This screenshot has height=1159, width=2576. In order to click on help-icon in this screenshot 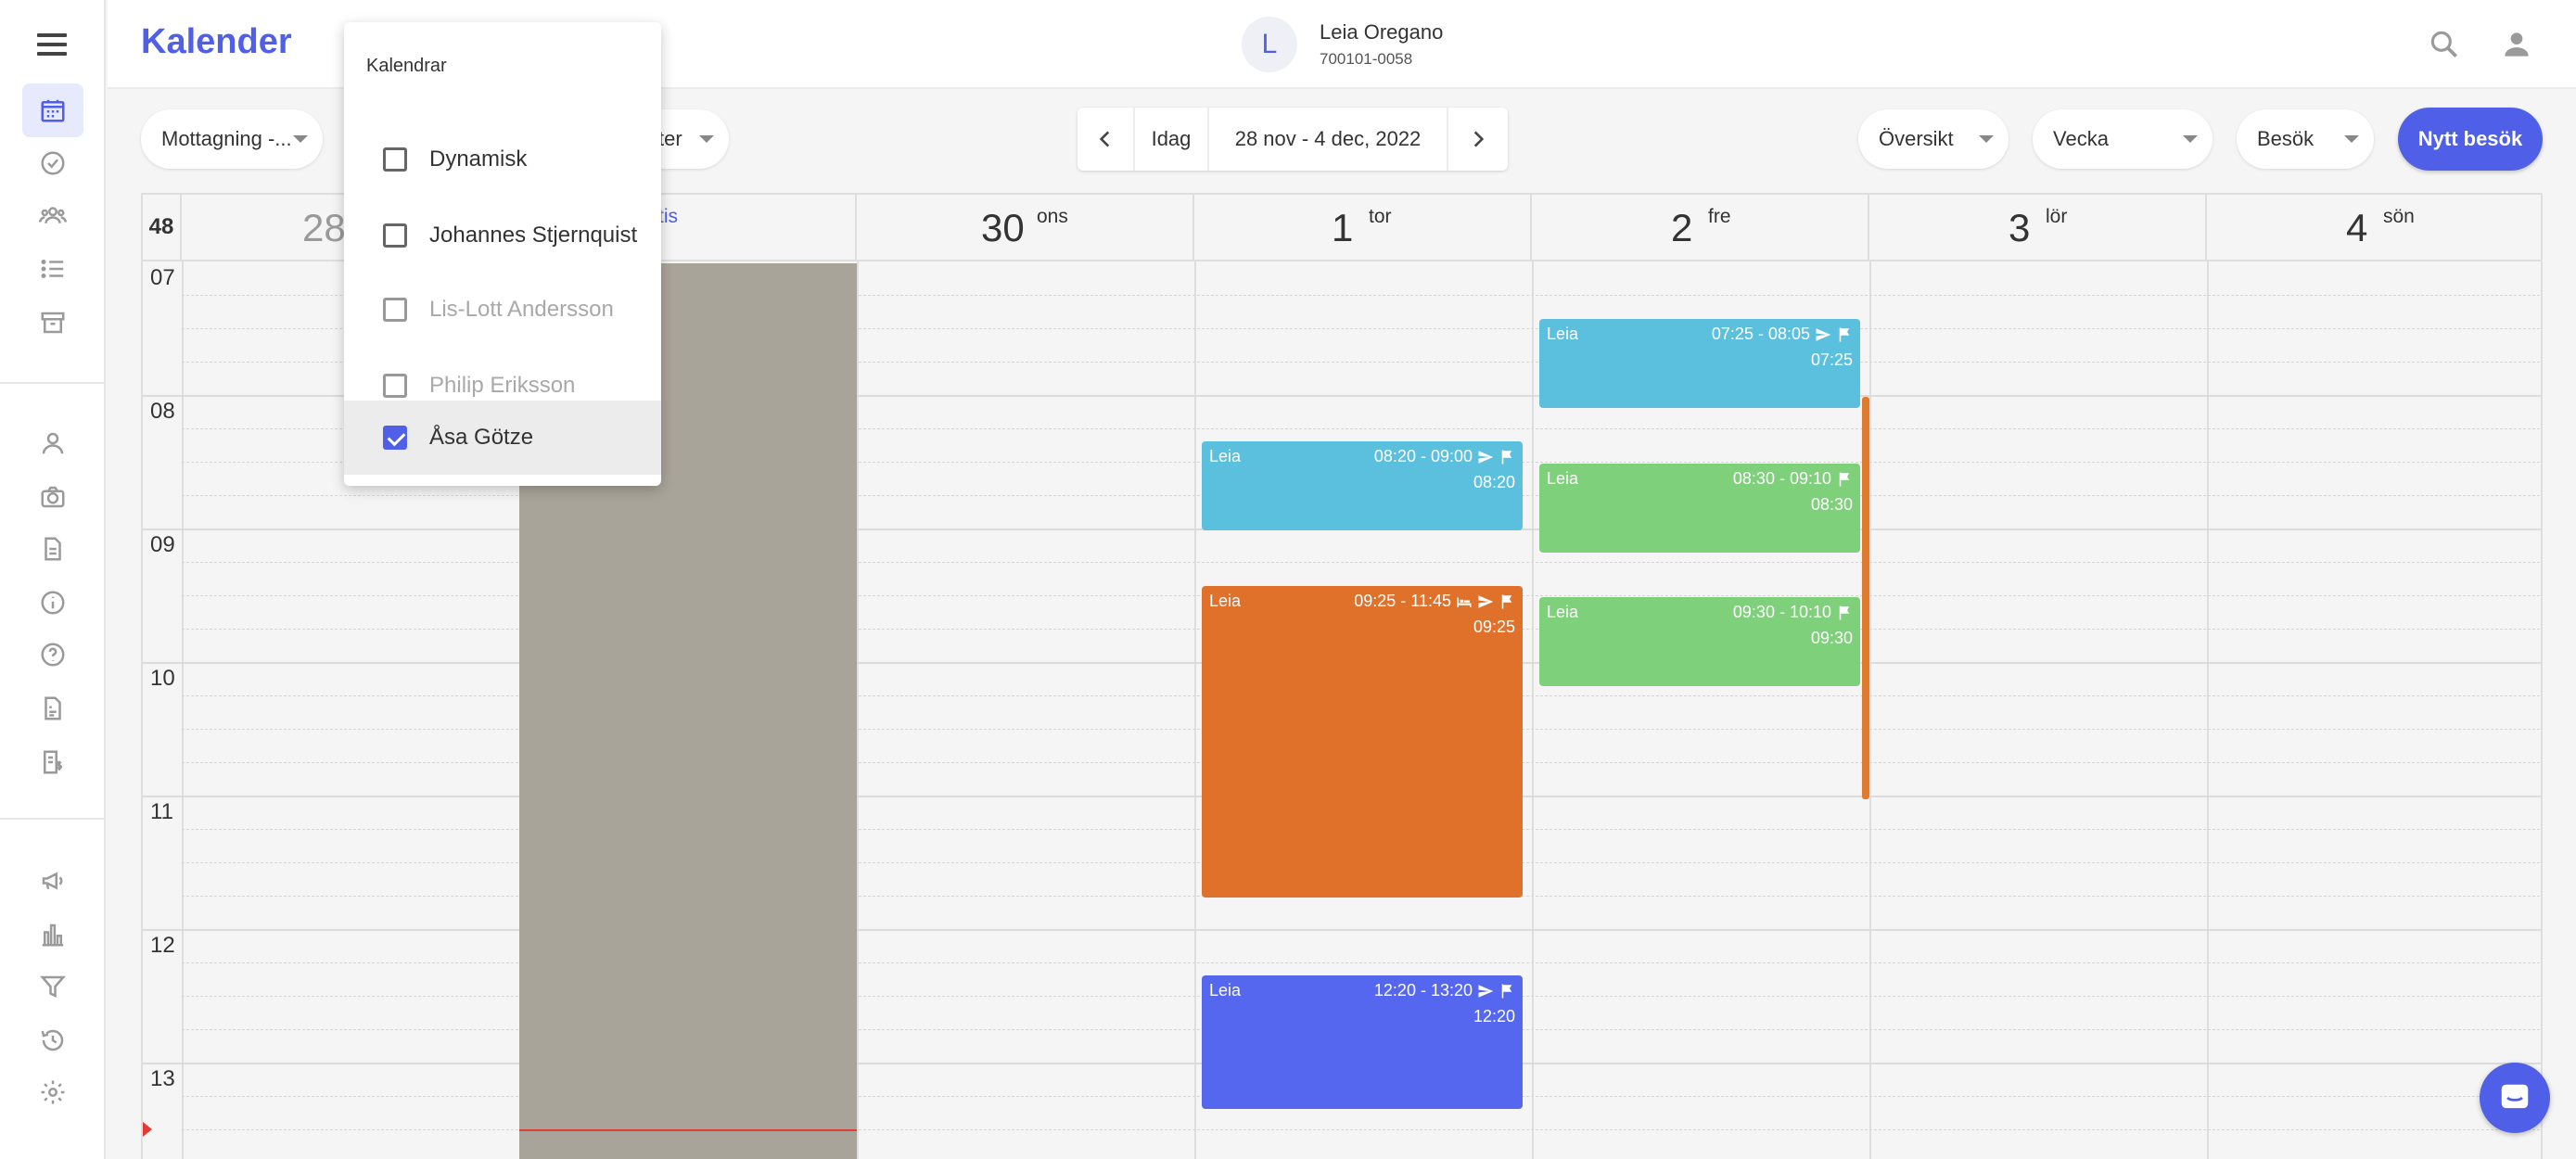, I will do `click(52, 654)`.